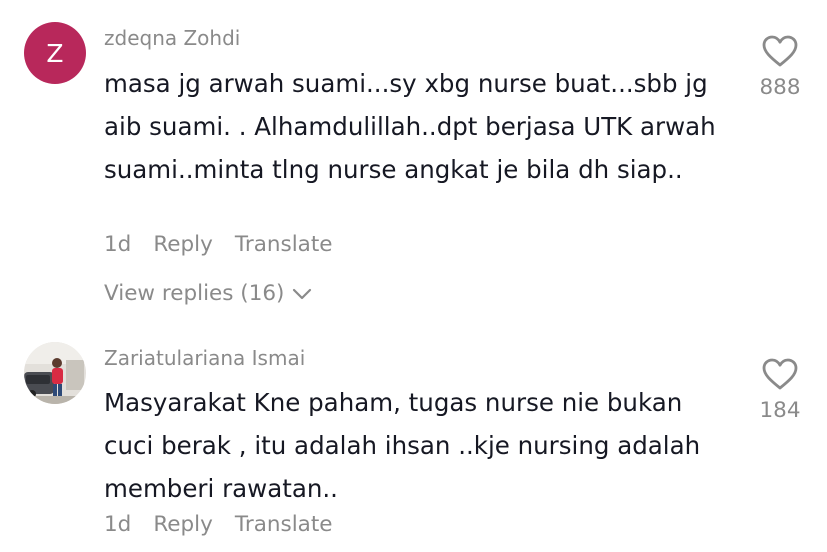  I want to click on like-count: 888, so click(780, 87).